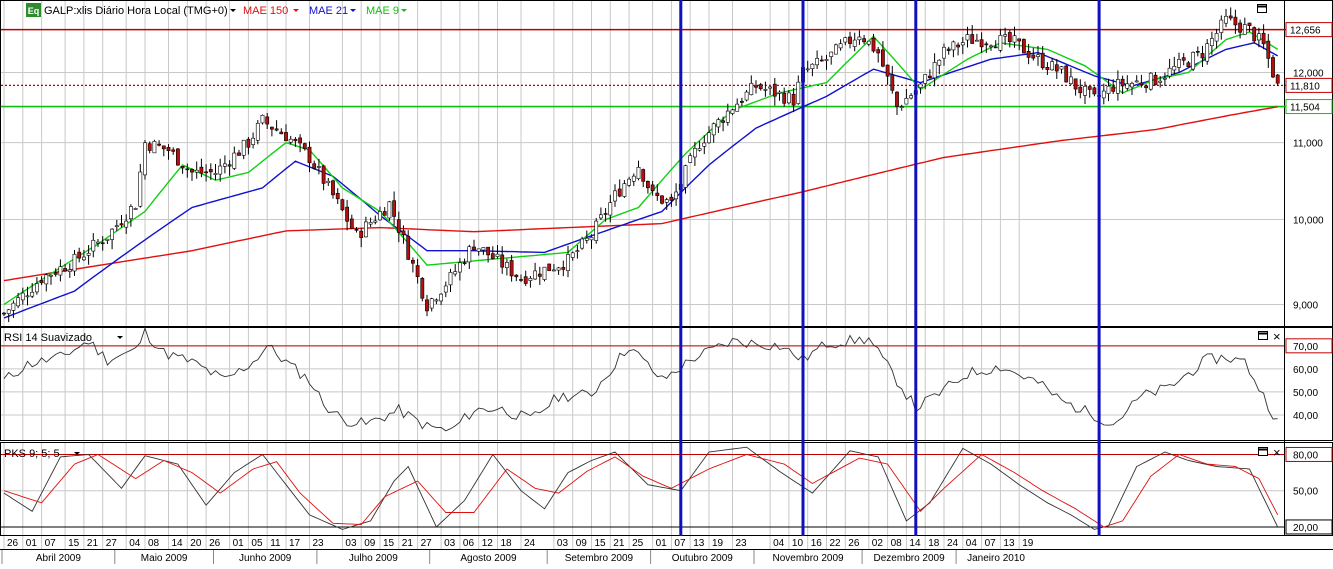 Image resolution: width=1333 pixels, height=569 pixels. What do you see at coordinates (1277, 452) in the screenshot?
I see `close-pks-icon: ×` at bounding box center [1277, 452].